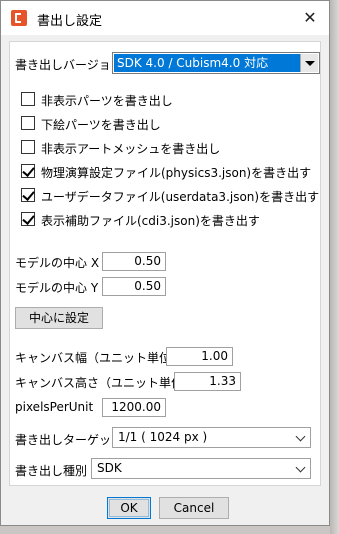 The height and width of the screenshot is (534, 339). Describe the element at coordinates (57, 288) in the screenshot. I see `center-y-label: モデルの中心 Y` at that location.